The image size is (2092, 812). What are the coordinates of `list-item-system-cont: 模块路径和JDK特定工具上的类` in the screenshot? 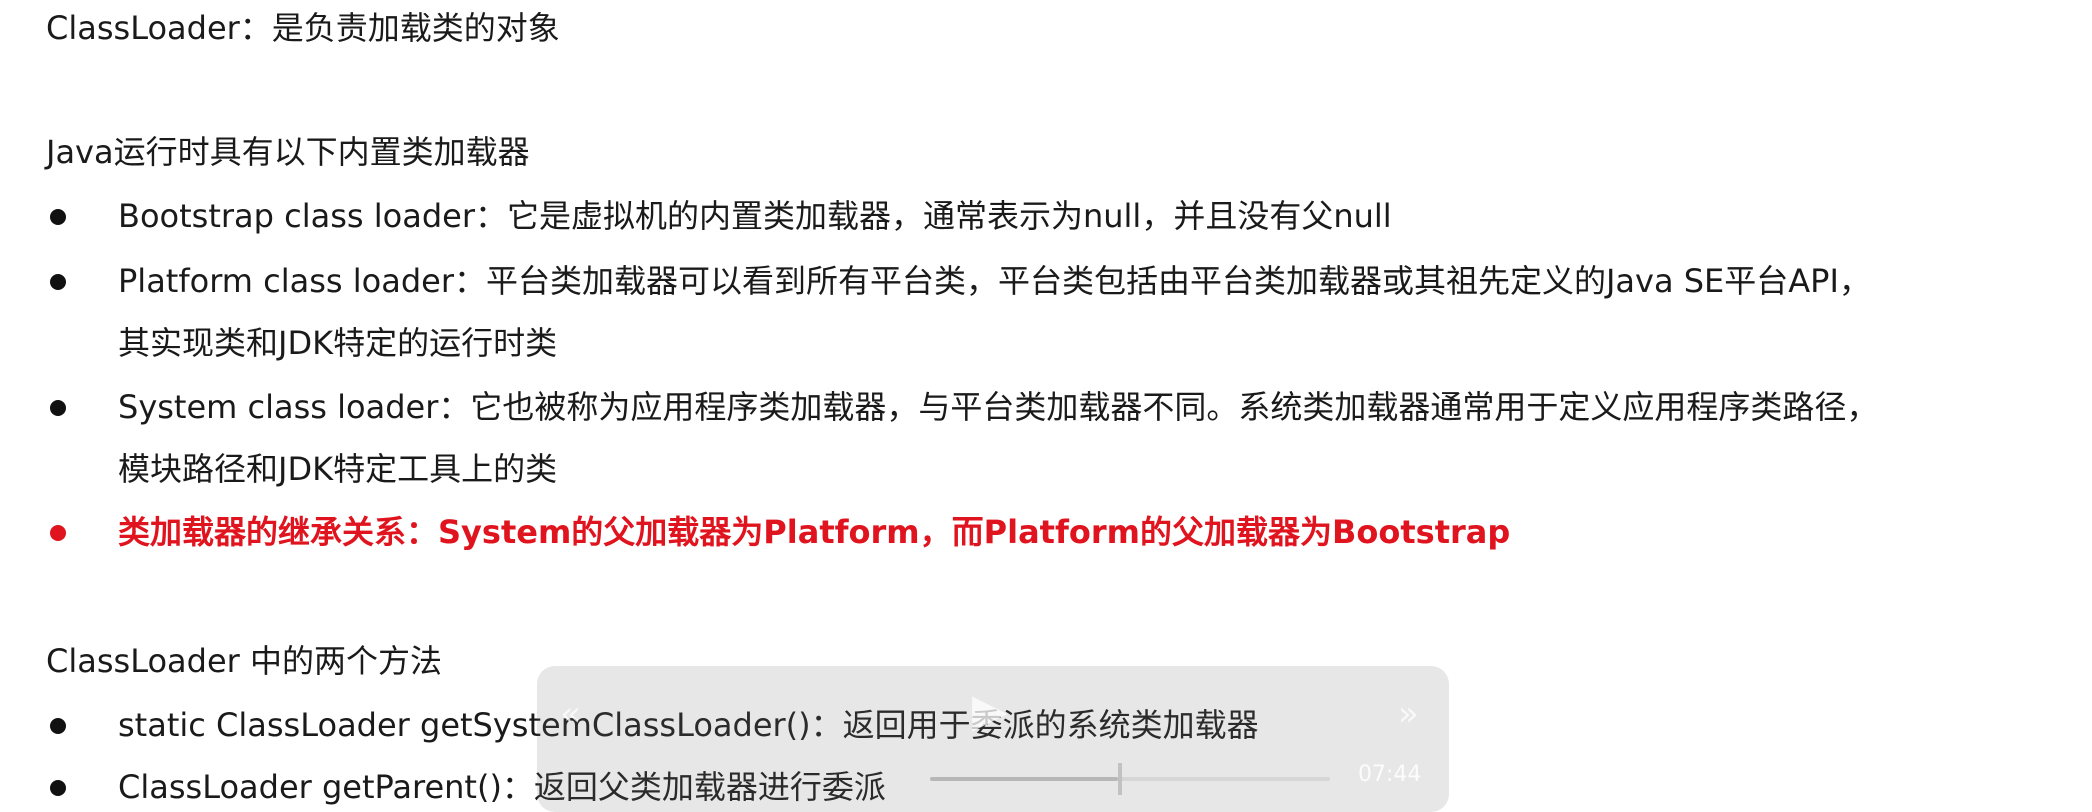 It's located at (338, 469).